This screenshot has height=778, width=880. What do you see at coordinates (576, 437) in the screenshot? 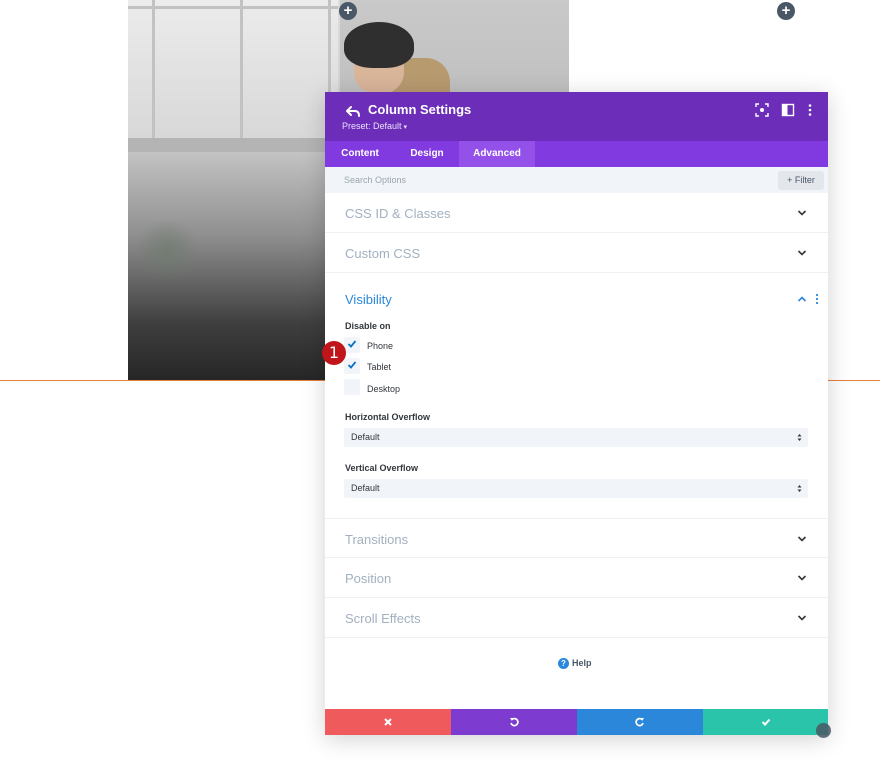
I see `horizontal-overflow-select: Default` at bounding box center [576, 437].